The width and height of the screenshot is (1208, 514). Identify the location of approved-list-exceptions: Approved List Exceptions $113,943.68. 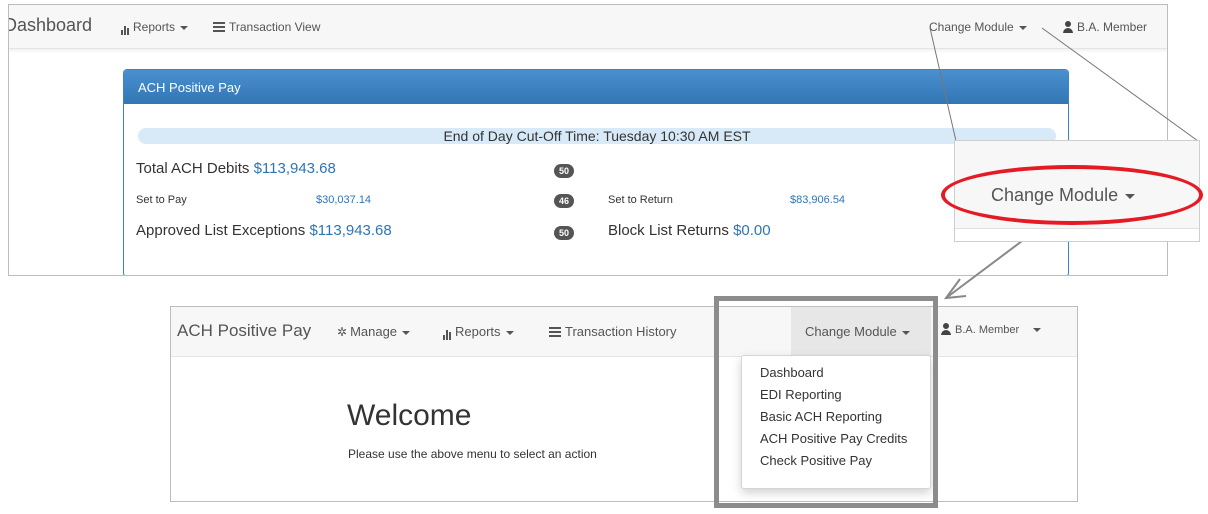
(264, 230).